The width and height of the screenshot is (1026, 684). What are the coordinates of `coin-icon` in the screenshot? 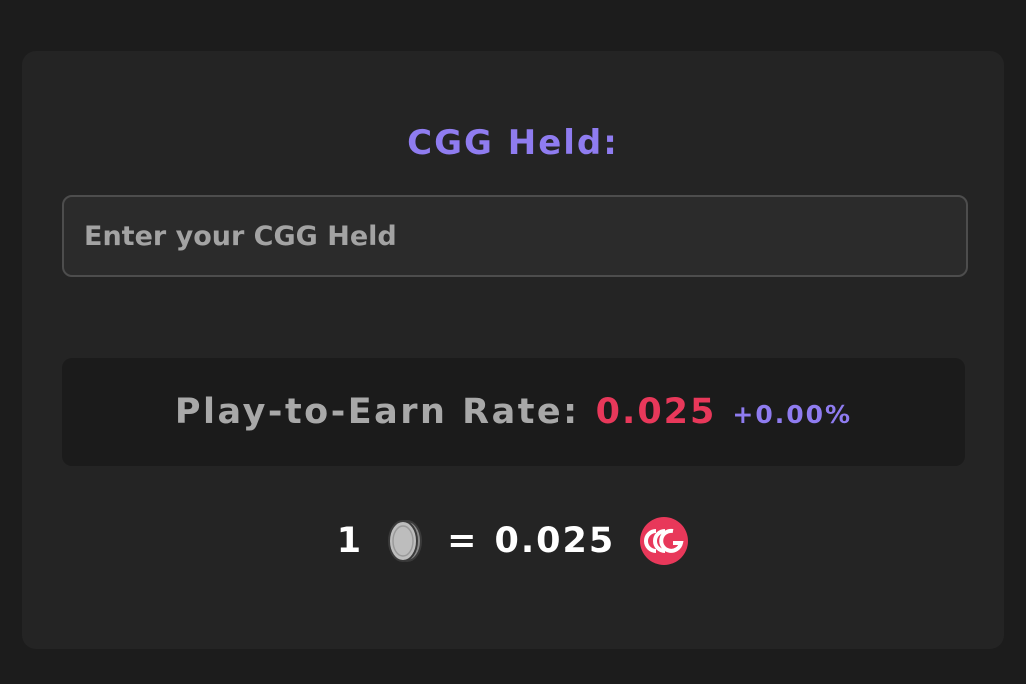 It's located at (405, 541).